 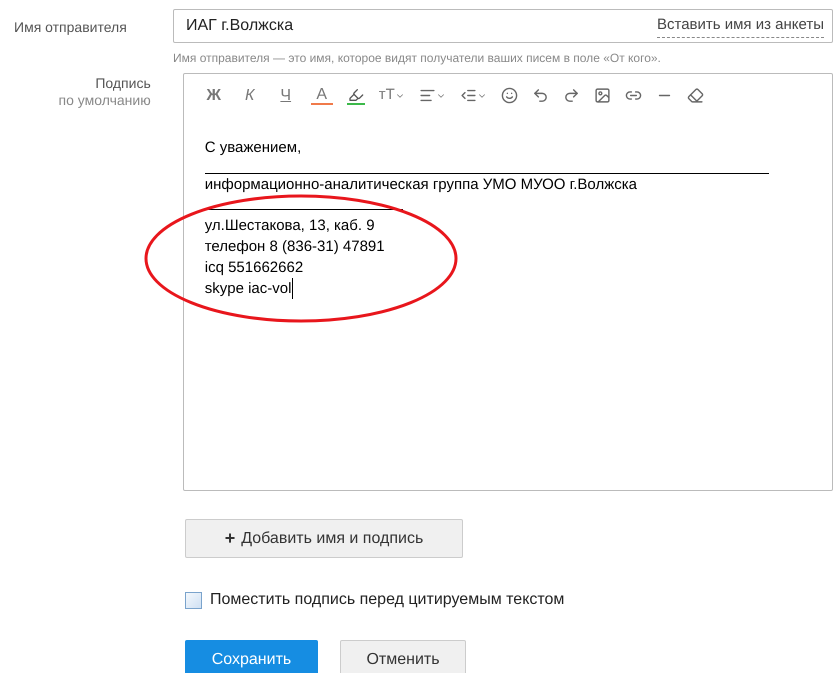 What do you see at coordinates (403, 656) in the screenshot?
I see `cancel-button: Отменить` at bounding box center [403, 656].